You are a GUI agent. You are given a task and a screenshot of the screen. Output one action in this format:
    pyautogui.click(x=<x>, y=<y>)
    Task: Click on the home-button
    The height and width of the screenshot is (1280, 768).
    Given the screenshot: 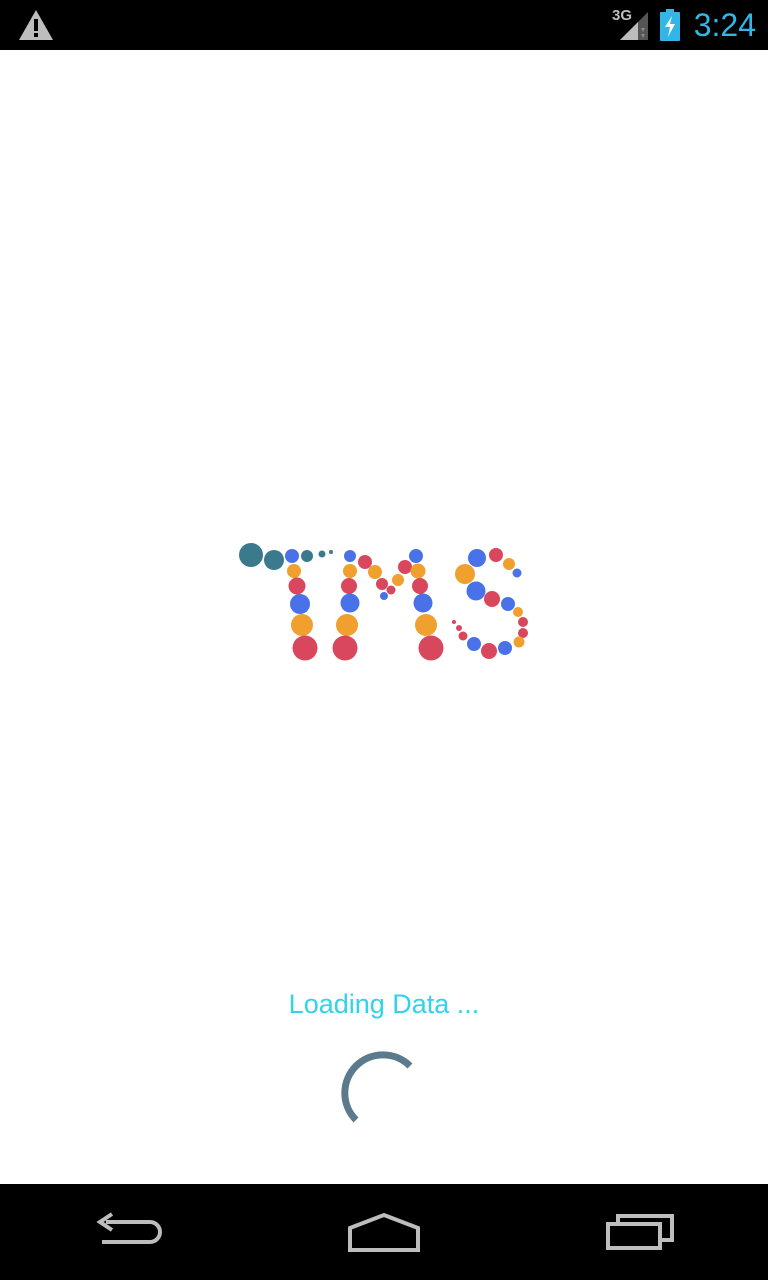 What is the action you would take?
    pyautogui.click(x=384, y=1232)
    